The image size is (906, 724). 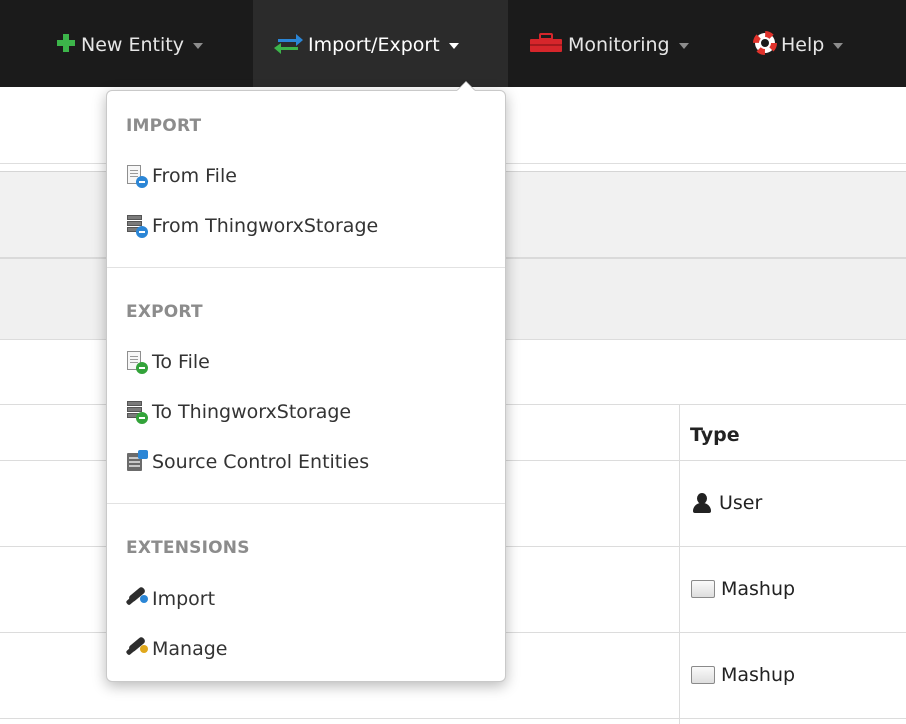 I want to click on menu-item-to-thingworxstorage: To ThingworxStorage, so click(x=306, y=412).